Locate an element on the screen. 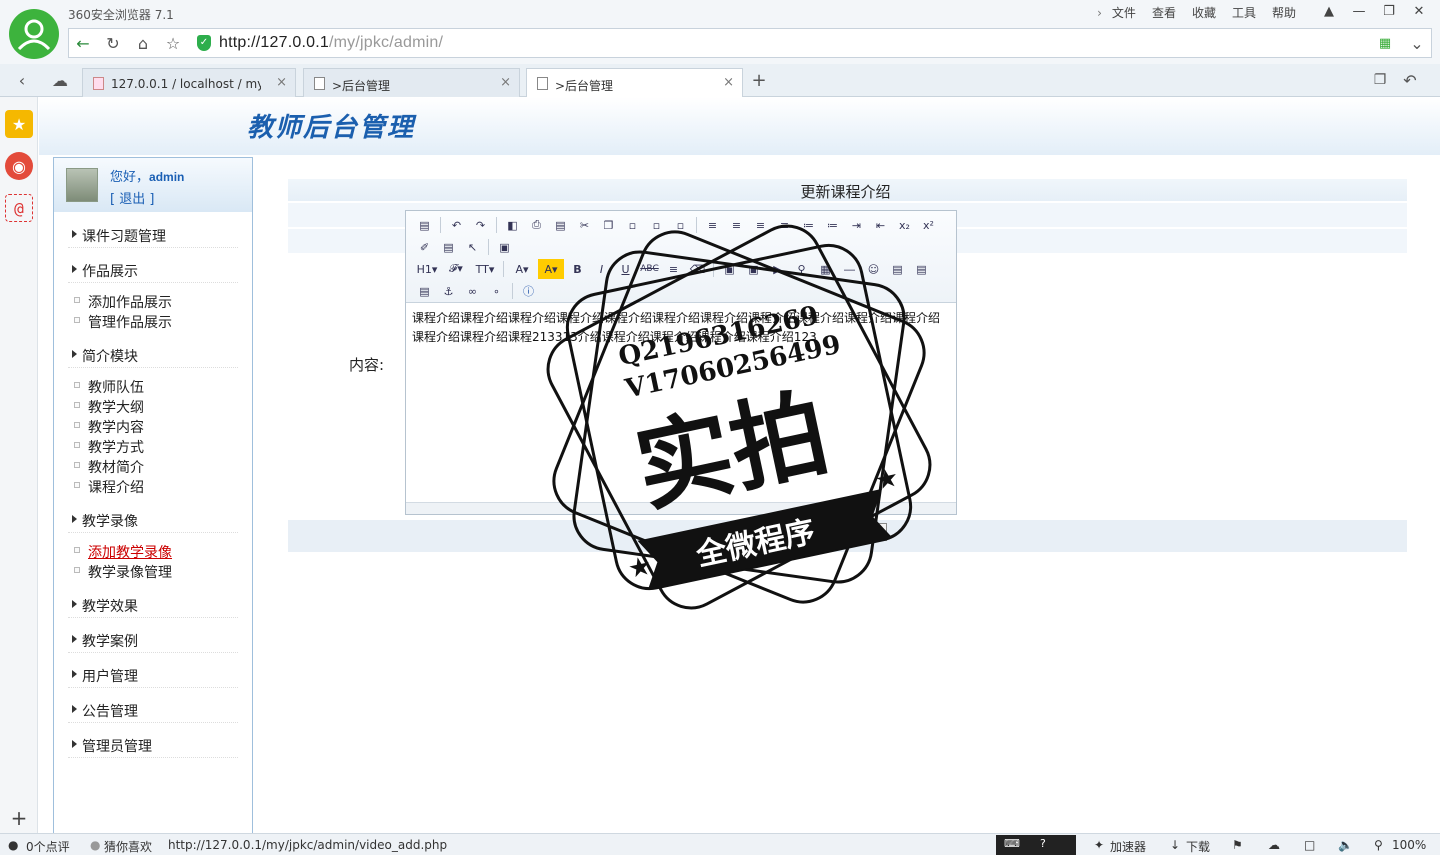 Image resolution: width=1440 pixels, height=855 pixels. tab-admin-2-active: >后台管理 × is located at coordinates (634, 83).